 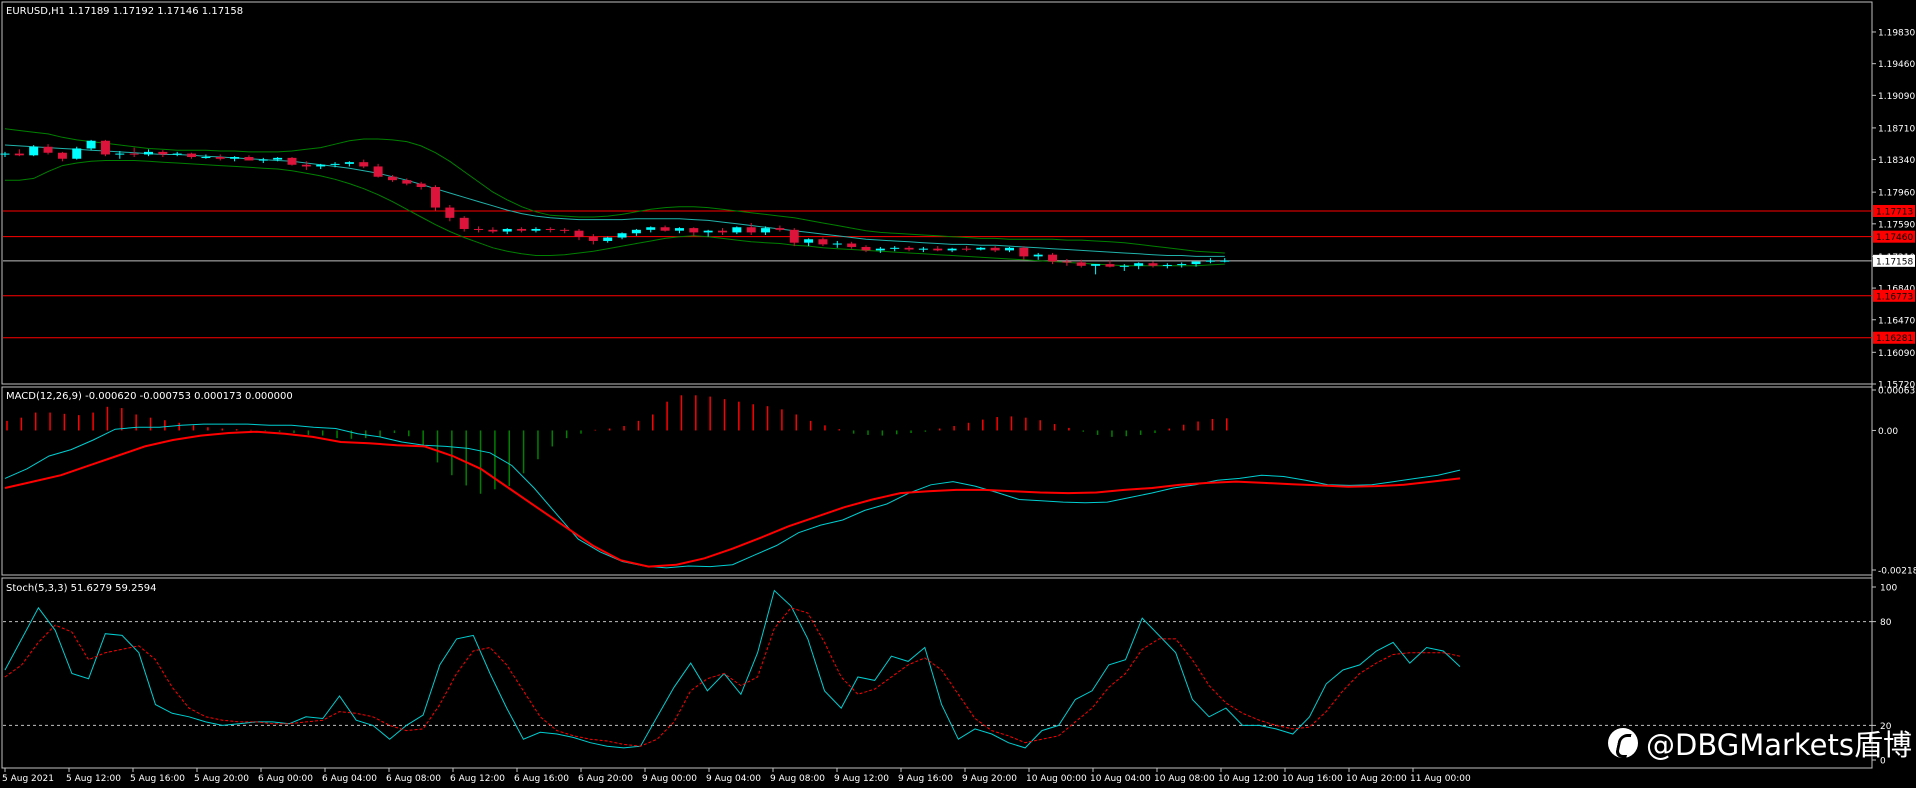 I want to click on macd-y-tick-label: 0.000633, so click(x=1897, y=392).